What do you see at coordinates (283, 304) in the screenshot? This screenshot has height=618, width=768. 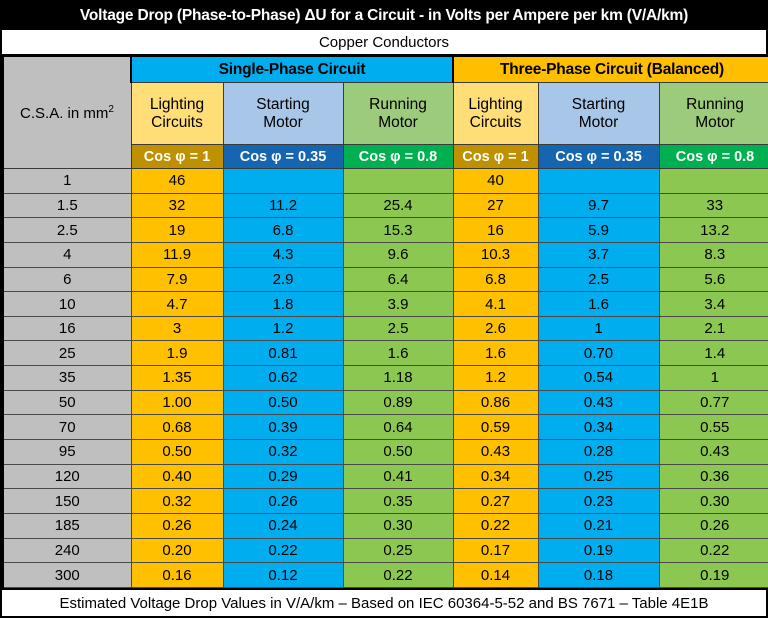 I see `cell-sp-starting-motor: 1.8` at bounding box center [283, 304].